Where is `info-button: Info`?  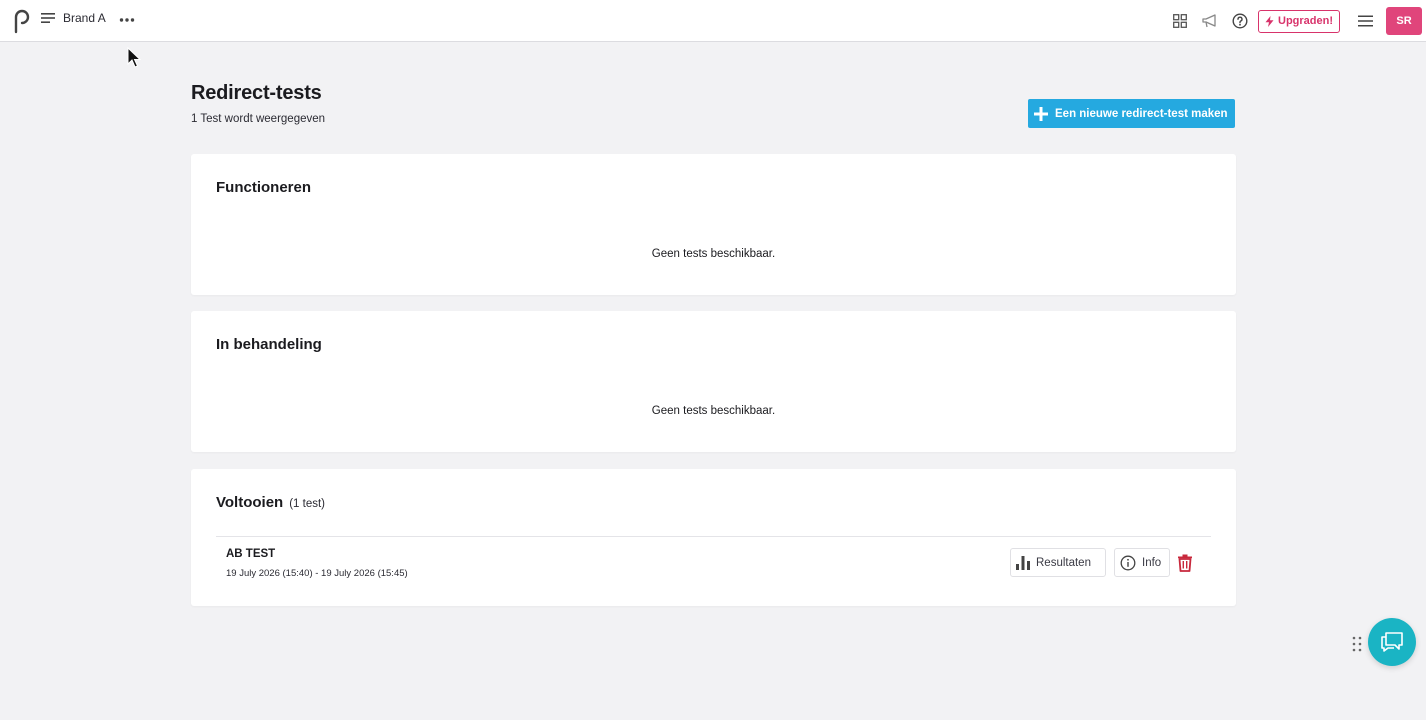 info-button: Info is located at coordinates (1142, 562).